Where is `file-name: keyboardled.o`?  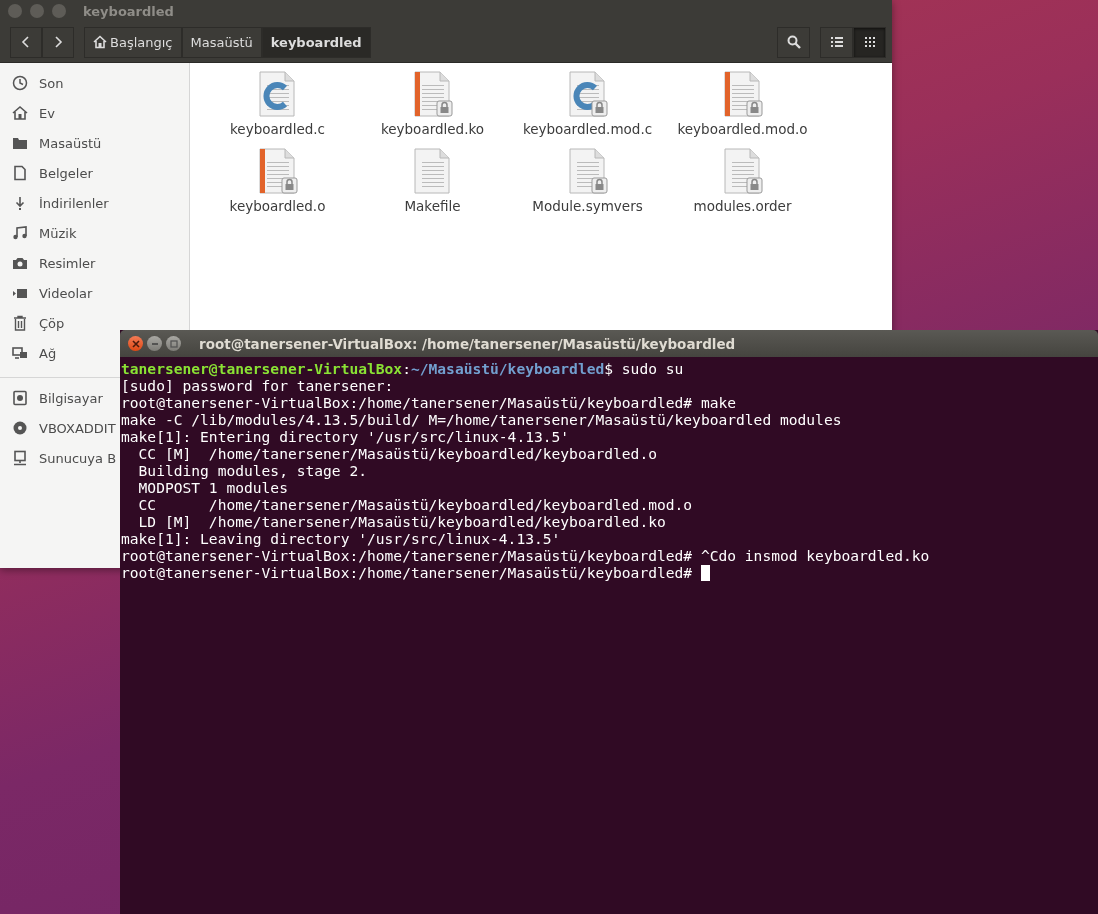
file-name: keyboardled.o is located at coordinates (277, 206).